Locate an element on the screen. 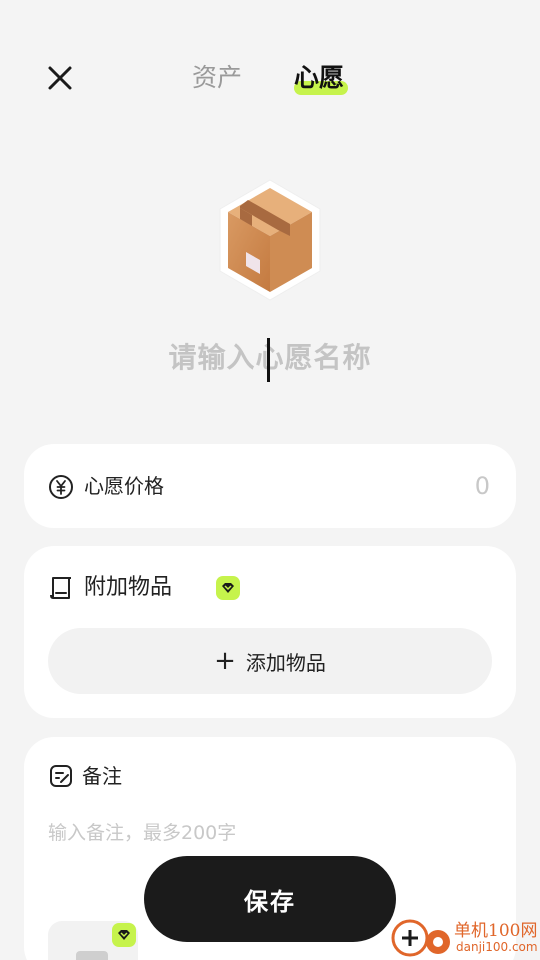 The width and height of the screenshot is (540, 960). add-item-label: 添加物品 is located at coordinates (285, 662).